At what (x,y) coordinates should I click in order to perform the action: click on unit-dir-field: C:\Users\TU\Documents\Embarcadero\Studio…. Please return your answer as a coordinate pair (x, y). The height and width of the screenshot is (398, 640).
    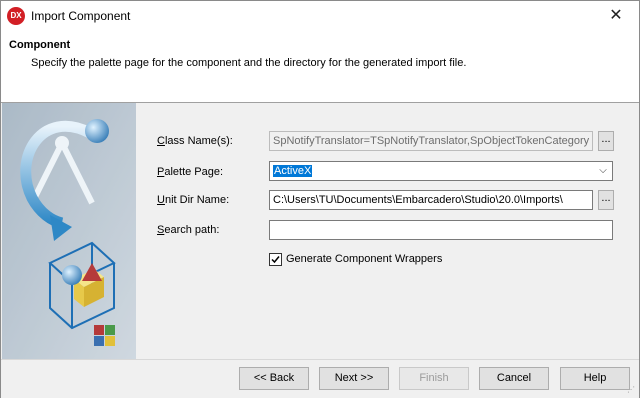
    Looking at the image, I should click on (431, 200).